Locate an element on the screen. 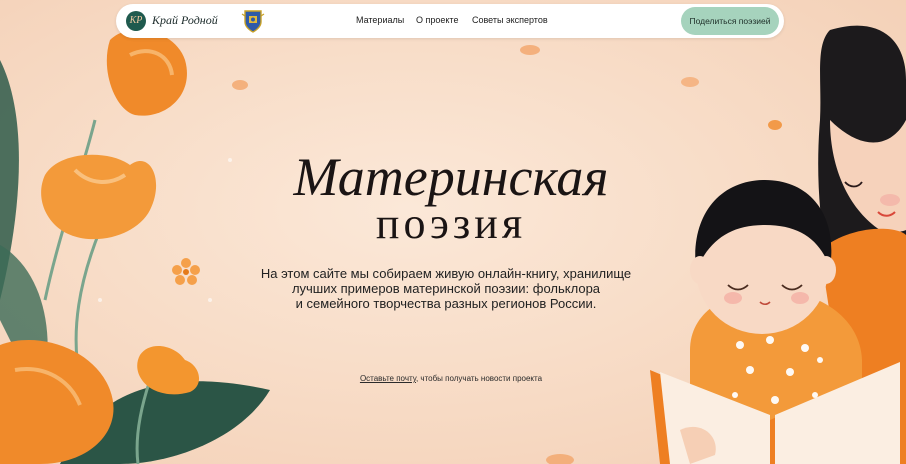 This screenshot has width=906, height=464. coat-of-arms-icon is located at coordinates (253, 21).